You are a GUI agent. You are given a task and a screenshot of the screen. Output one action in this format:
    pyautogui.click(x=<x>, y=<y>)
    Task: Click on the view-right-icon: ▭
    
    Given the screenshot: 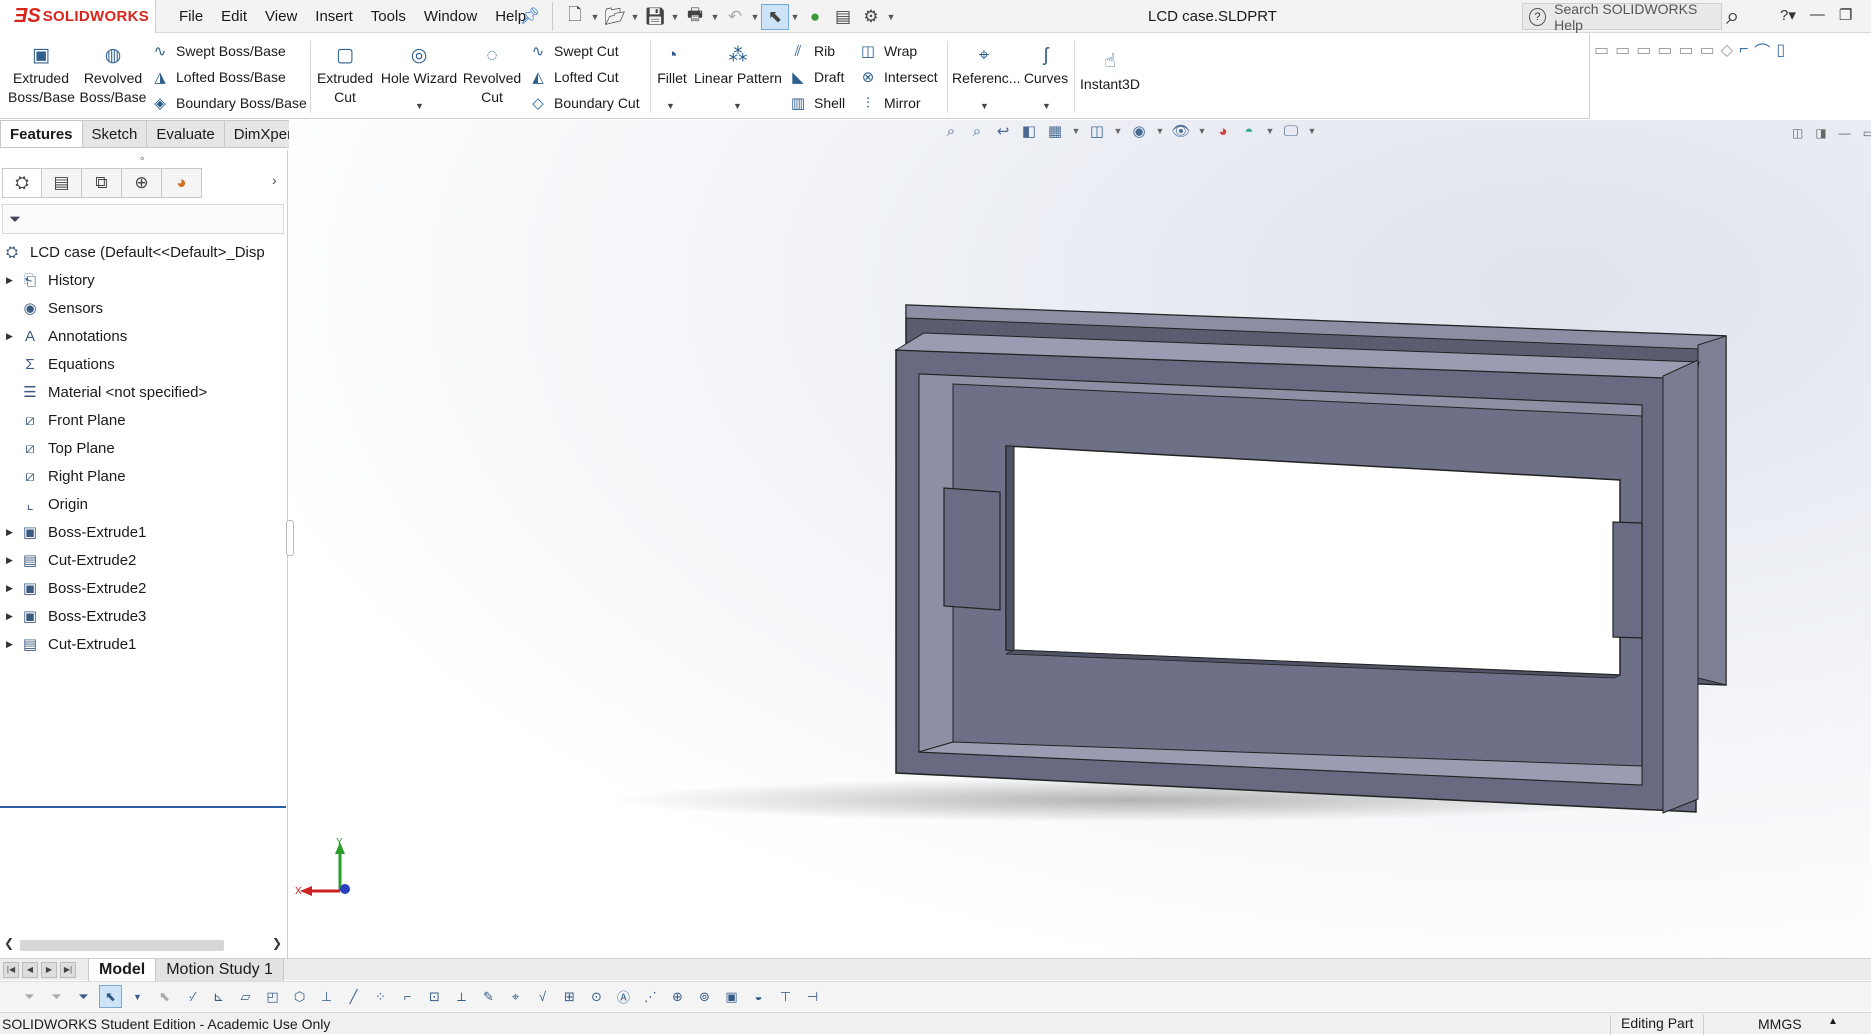 What is the action you would take?
    pyautogui.click(x=1664, y=50)
    